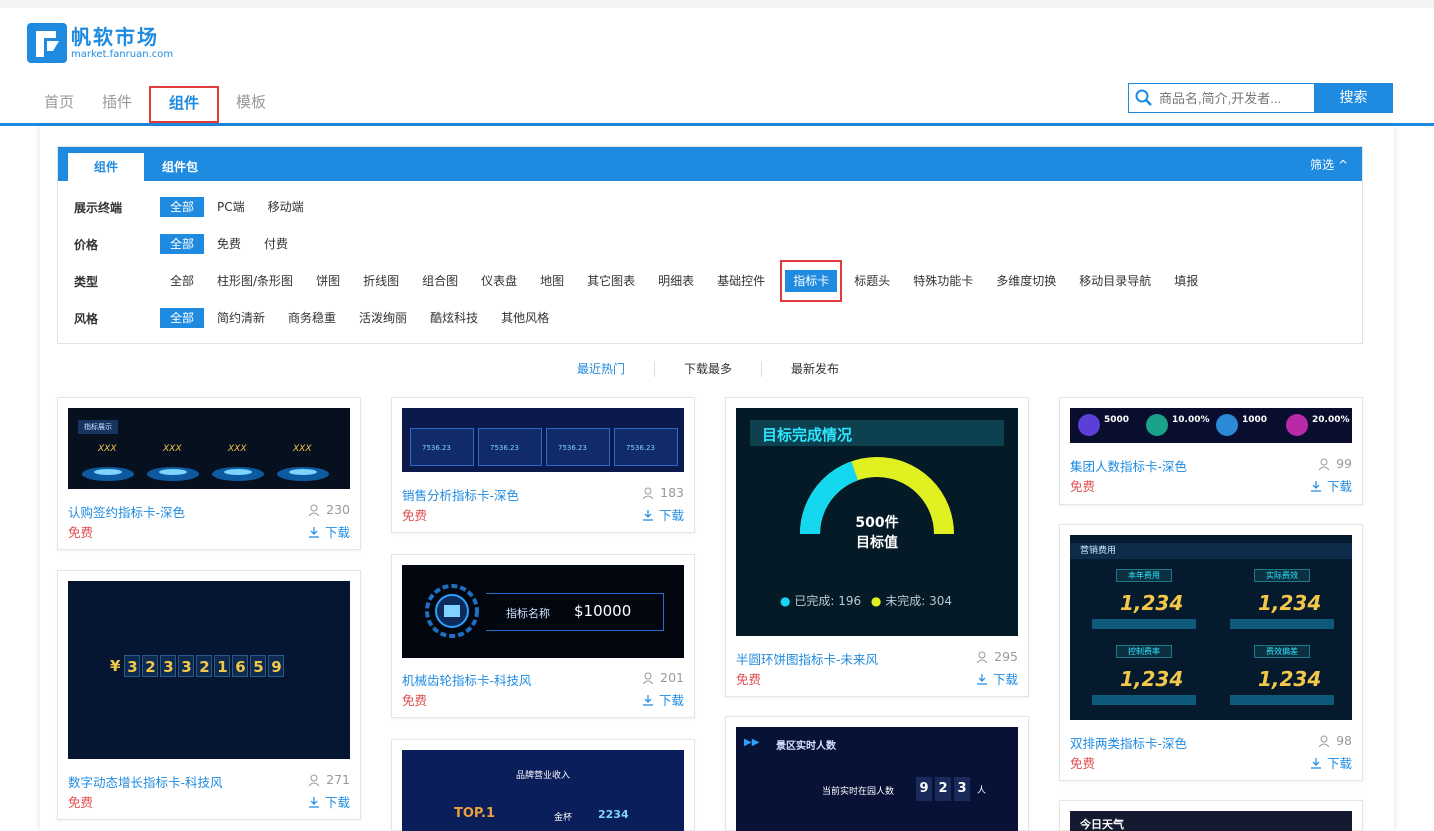 The image size is (1434, 831). What do you see at coordinates (1297, 425) in the screenshot?
I see `hex-badge` at bounding box center [1297, 425].